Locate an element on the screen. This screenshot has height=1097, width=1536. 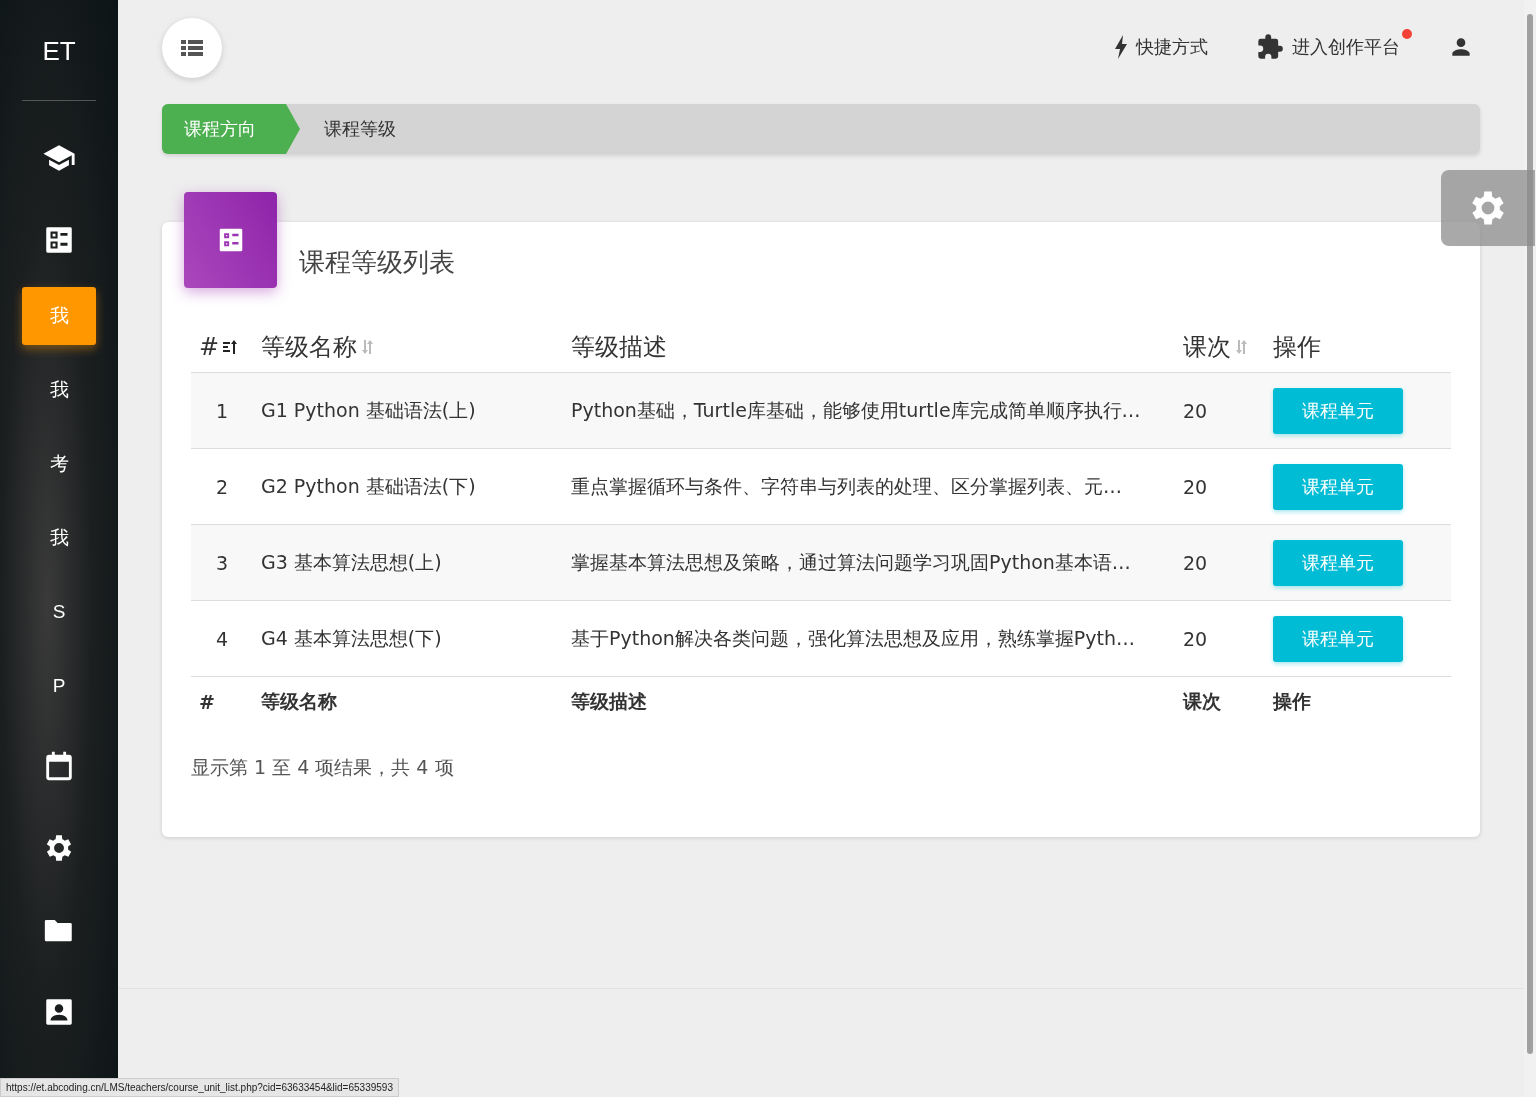
sidebar-item: S is located at coordinates (59, 612).